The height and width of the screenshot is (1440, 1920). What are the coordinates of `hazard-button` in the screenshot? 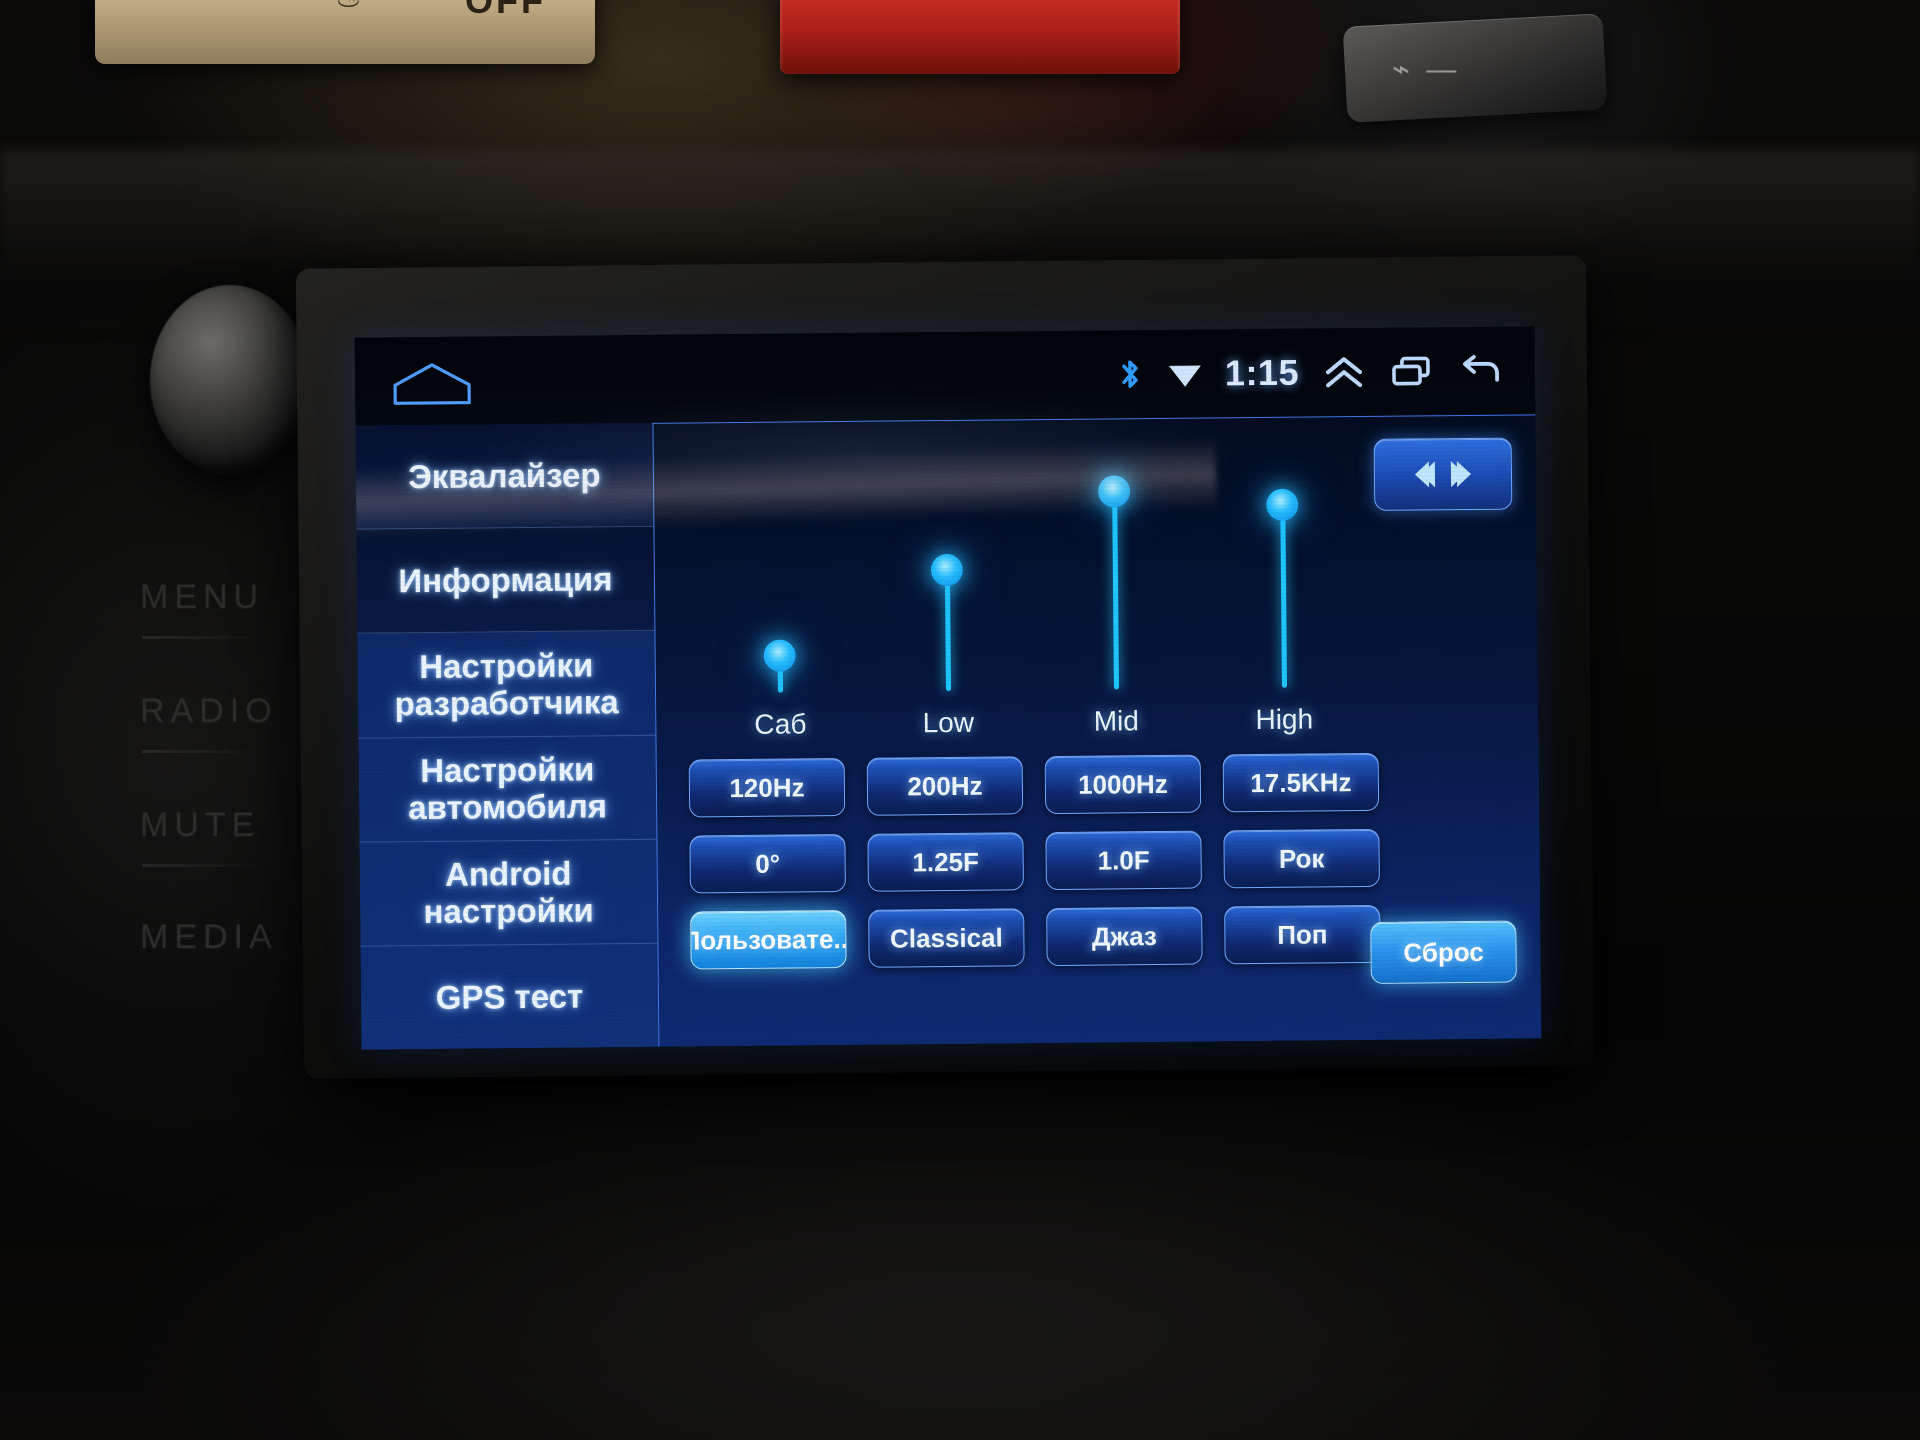 It's located at (980, 37).